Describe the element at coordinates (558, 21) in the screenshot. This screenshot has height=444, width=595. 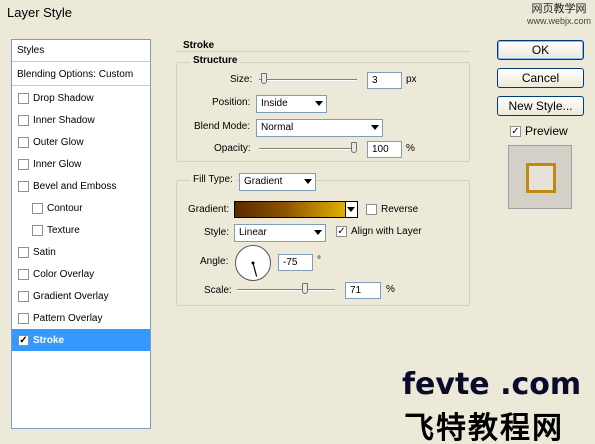
I see `watermark-line2: www.webjx.com` at that location.